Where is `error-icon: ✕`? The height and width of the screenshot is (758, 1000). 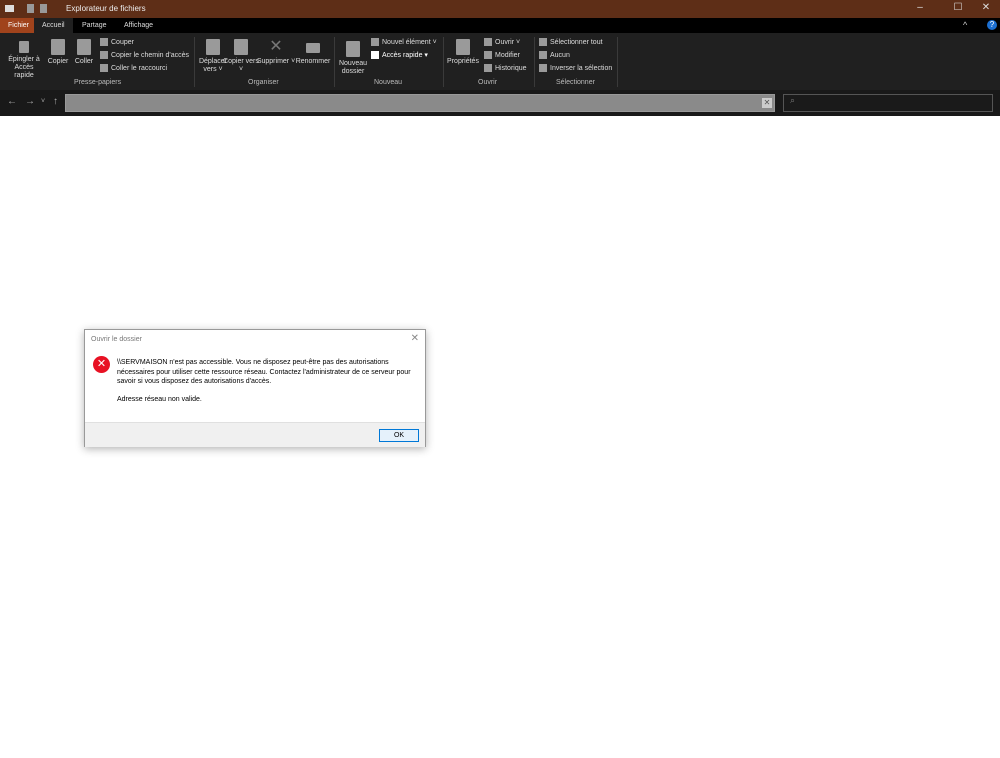
error-icon: ✕ is located at coordinates (101, 364).